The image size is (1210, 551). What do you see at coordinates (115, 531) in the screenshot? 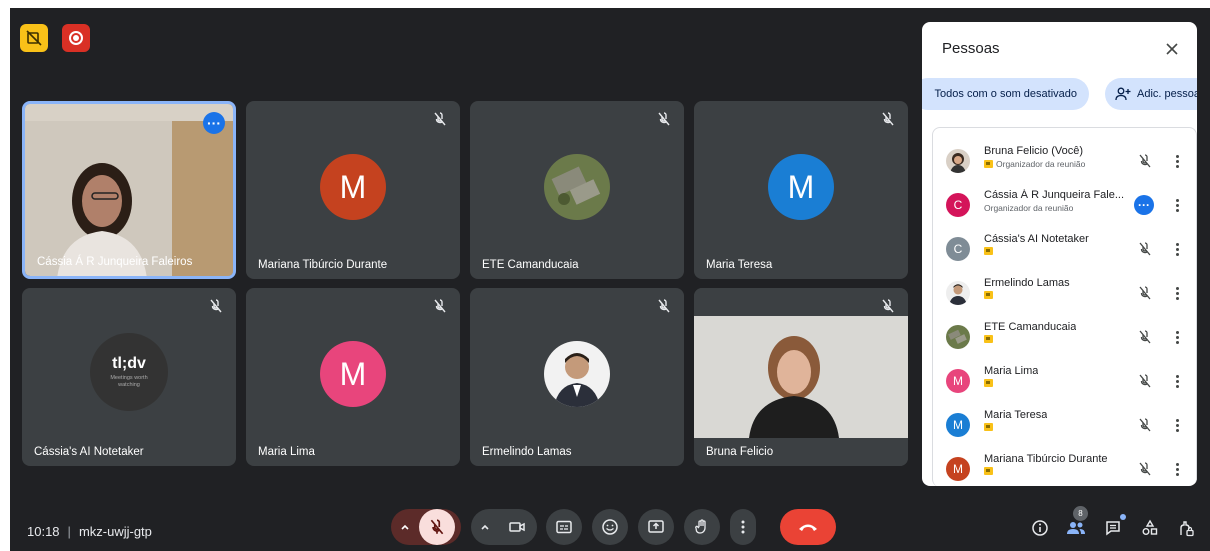
I see `meeting-code: mkz-uwjj-gtp` at bounding box center [115, 531].